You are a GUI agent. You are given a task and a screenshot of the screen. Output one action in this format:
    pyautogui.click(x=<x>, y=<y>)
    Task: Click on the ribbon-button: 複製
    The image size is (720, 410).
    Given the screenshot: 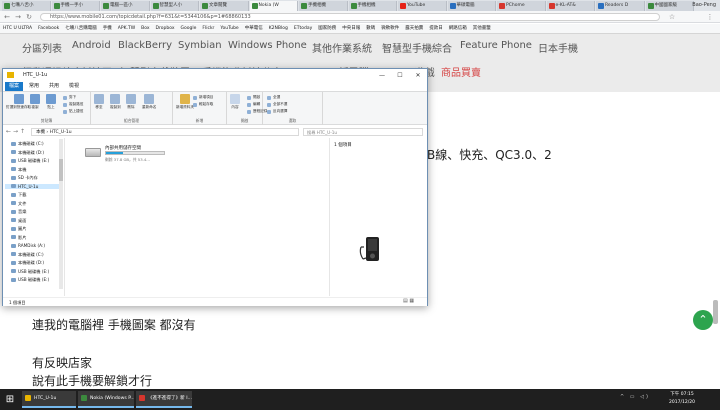 What is the action you would take?
    pyautogui.click(x=35, y=102)
    